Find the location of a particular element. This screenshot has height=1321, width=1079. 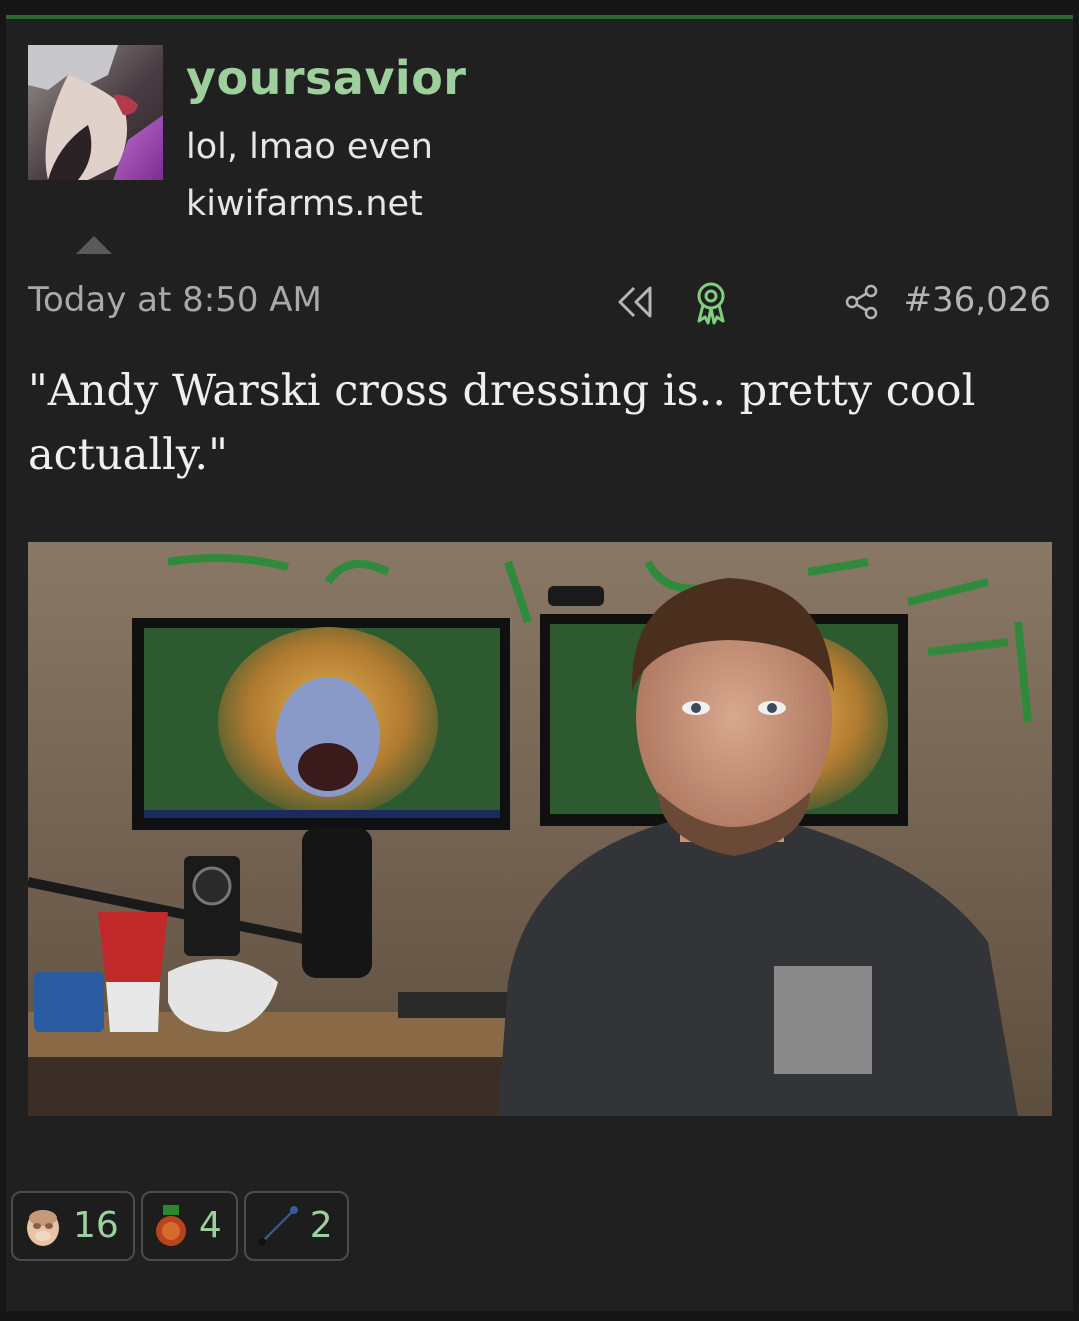

medal-reaction-icon is located at coordinates (170, 1225).